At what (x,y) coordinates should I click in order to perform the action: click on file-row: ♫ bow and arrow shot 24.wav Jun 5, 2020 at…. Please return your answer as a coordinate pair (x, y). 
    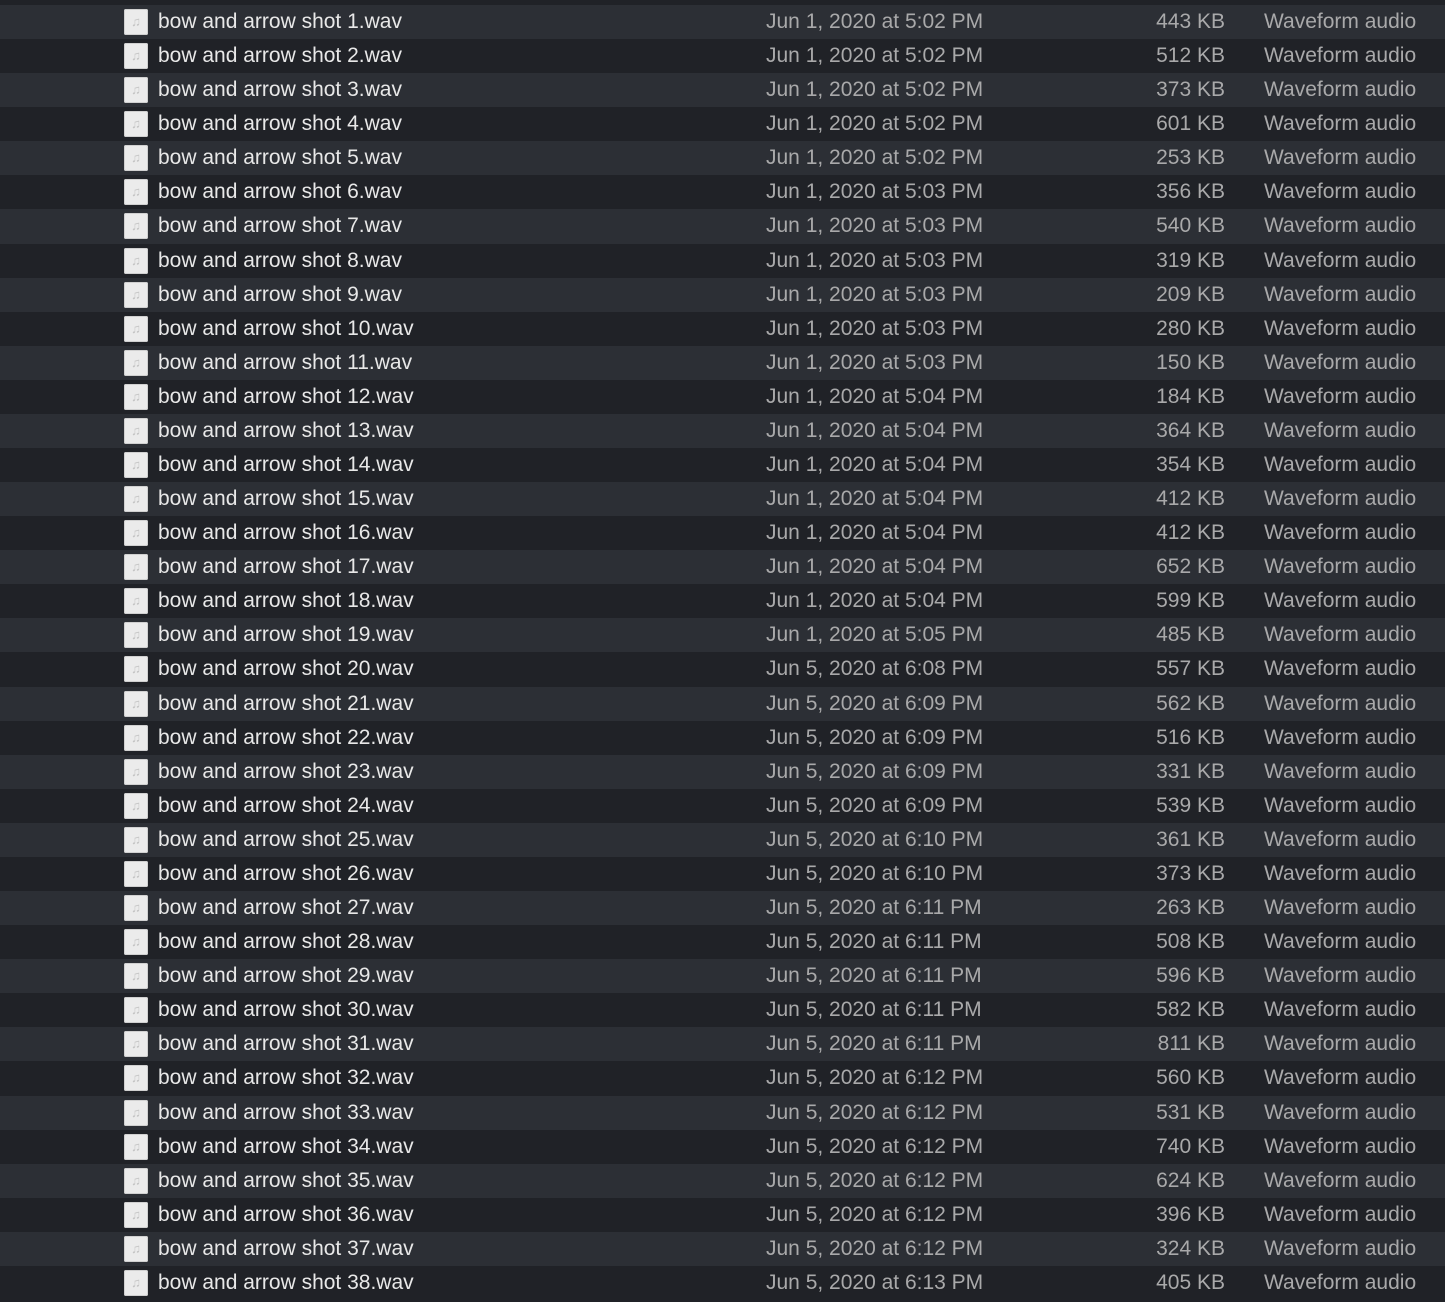
    Looking at the image, I should click on (722, 805).